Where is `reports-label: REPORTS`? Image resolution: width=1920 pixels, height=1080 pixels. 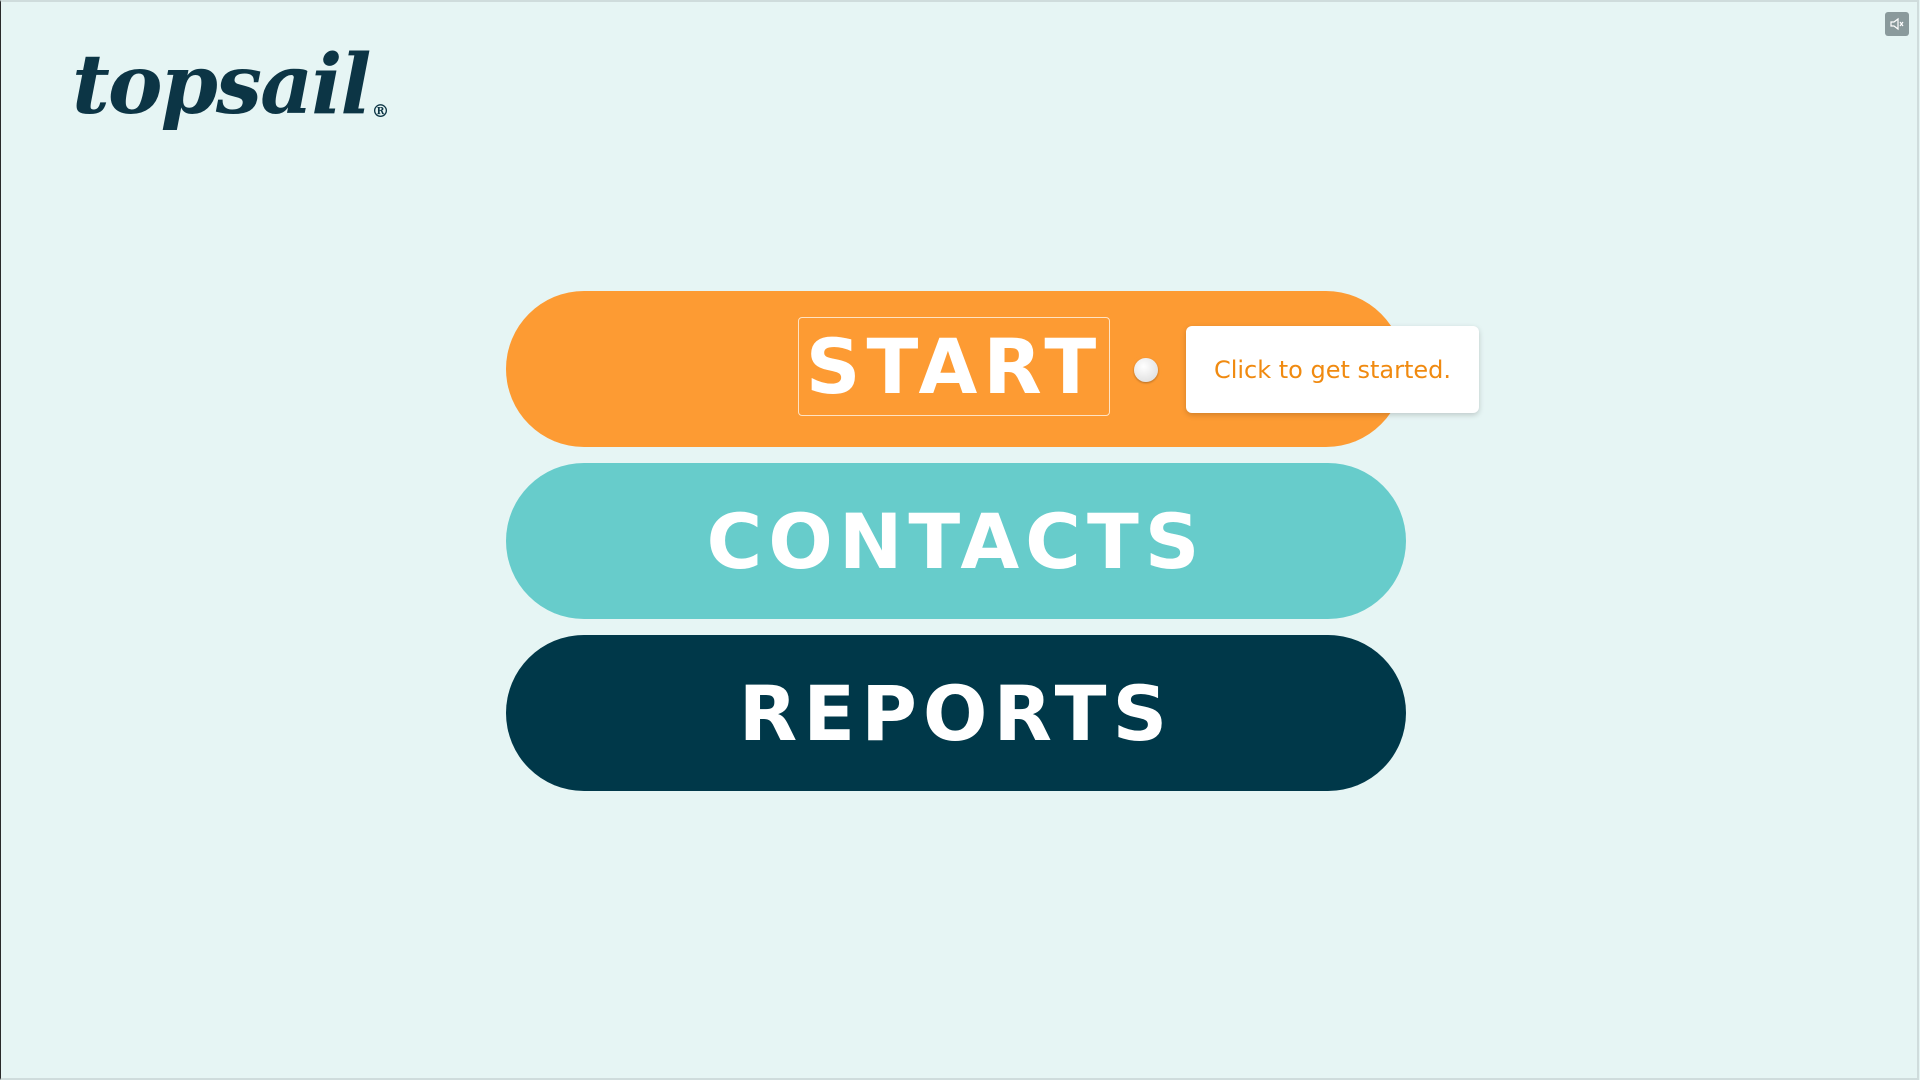 reports-label: REPORTS is located at coordinates (956, 713).